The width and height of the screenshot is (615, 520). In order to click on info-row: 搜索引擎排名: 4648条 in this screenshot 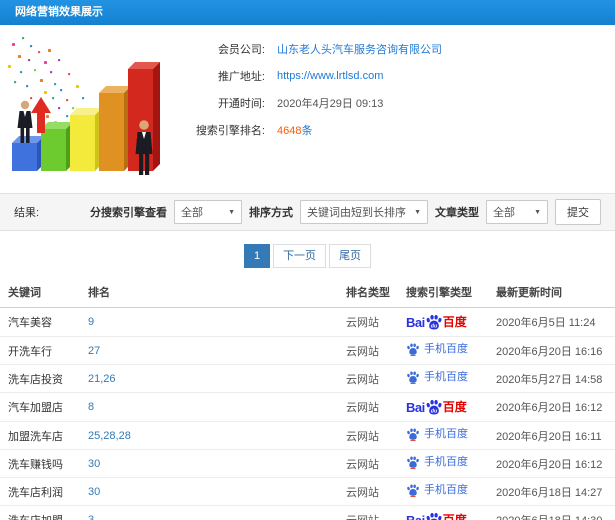, I will do `click(311, 129)`.